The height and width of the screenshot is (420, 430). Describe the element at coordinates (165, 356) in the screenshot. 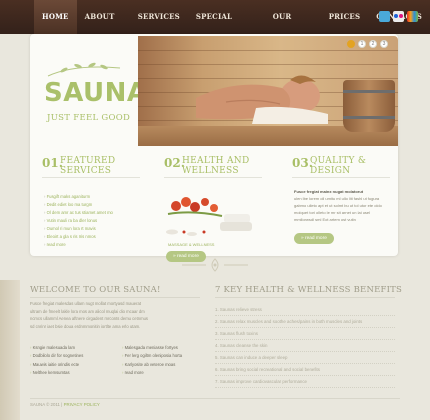

I see `list-item: Fer lerg ogiltm oleniposia horta` at that location.